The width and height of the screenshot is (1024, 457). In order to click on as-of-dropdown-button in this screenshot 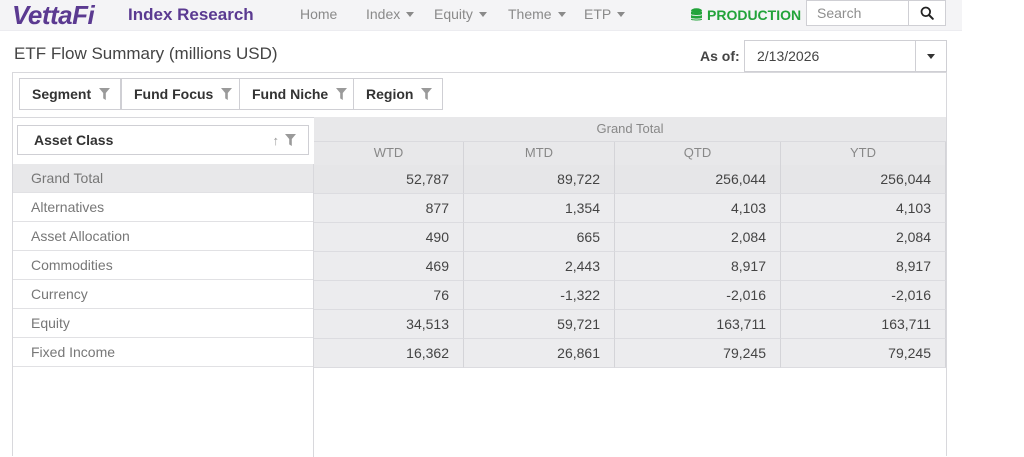, I will do `click(930, 56)`.